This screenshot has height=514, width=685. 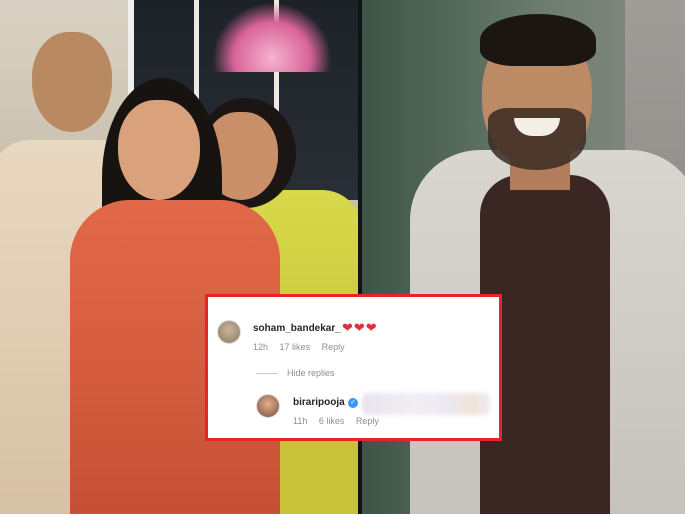 What do you see at coordinates (159, 150) in the screenshot?
I see `daughter-face` at bounding box center [159, 150].